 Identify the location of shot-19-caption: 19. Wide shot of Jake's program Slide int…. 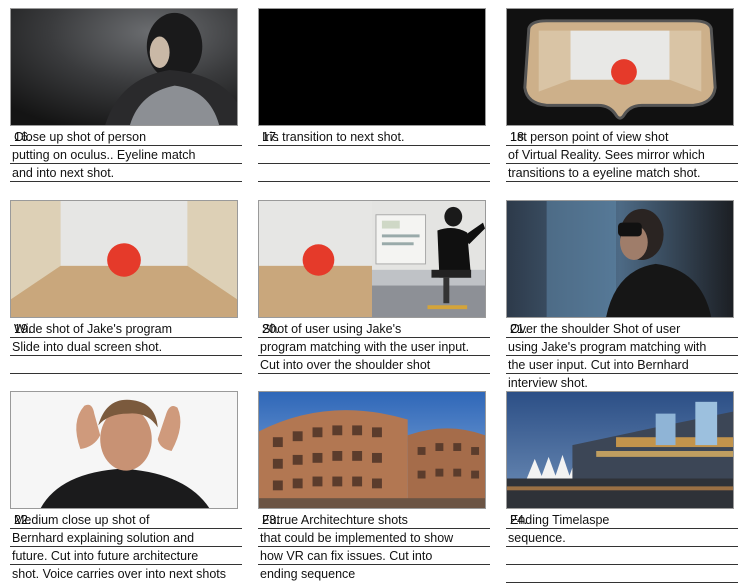
(126, 347).